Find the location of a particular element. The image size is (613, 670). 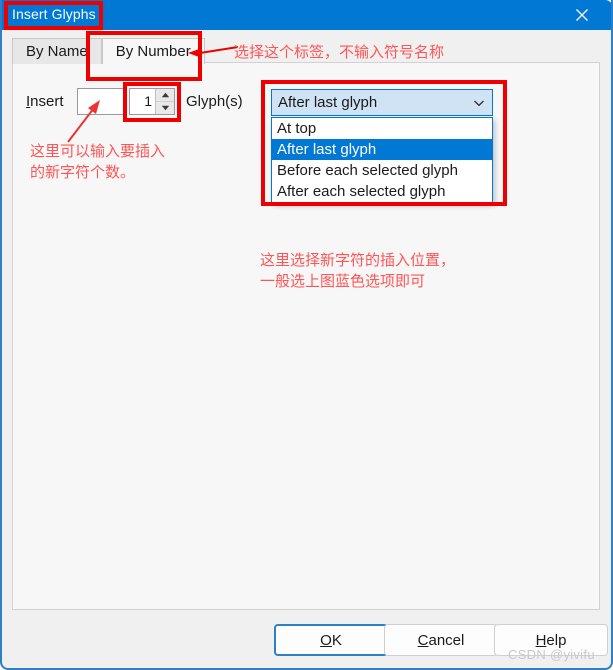

stepper-down-button is located at coordinates (165, 108).